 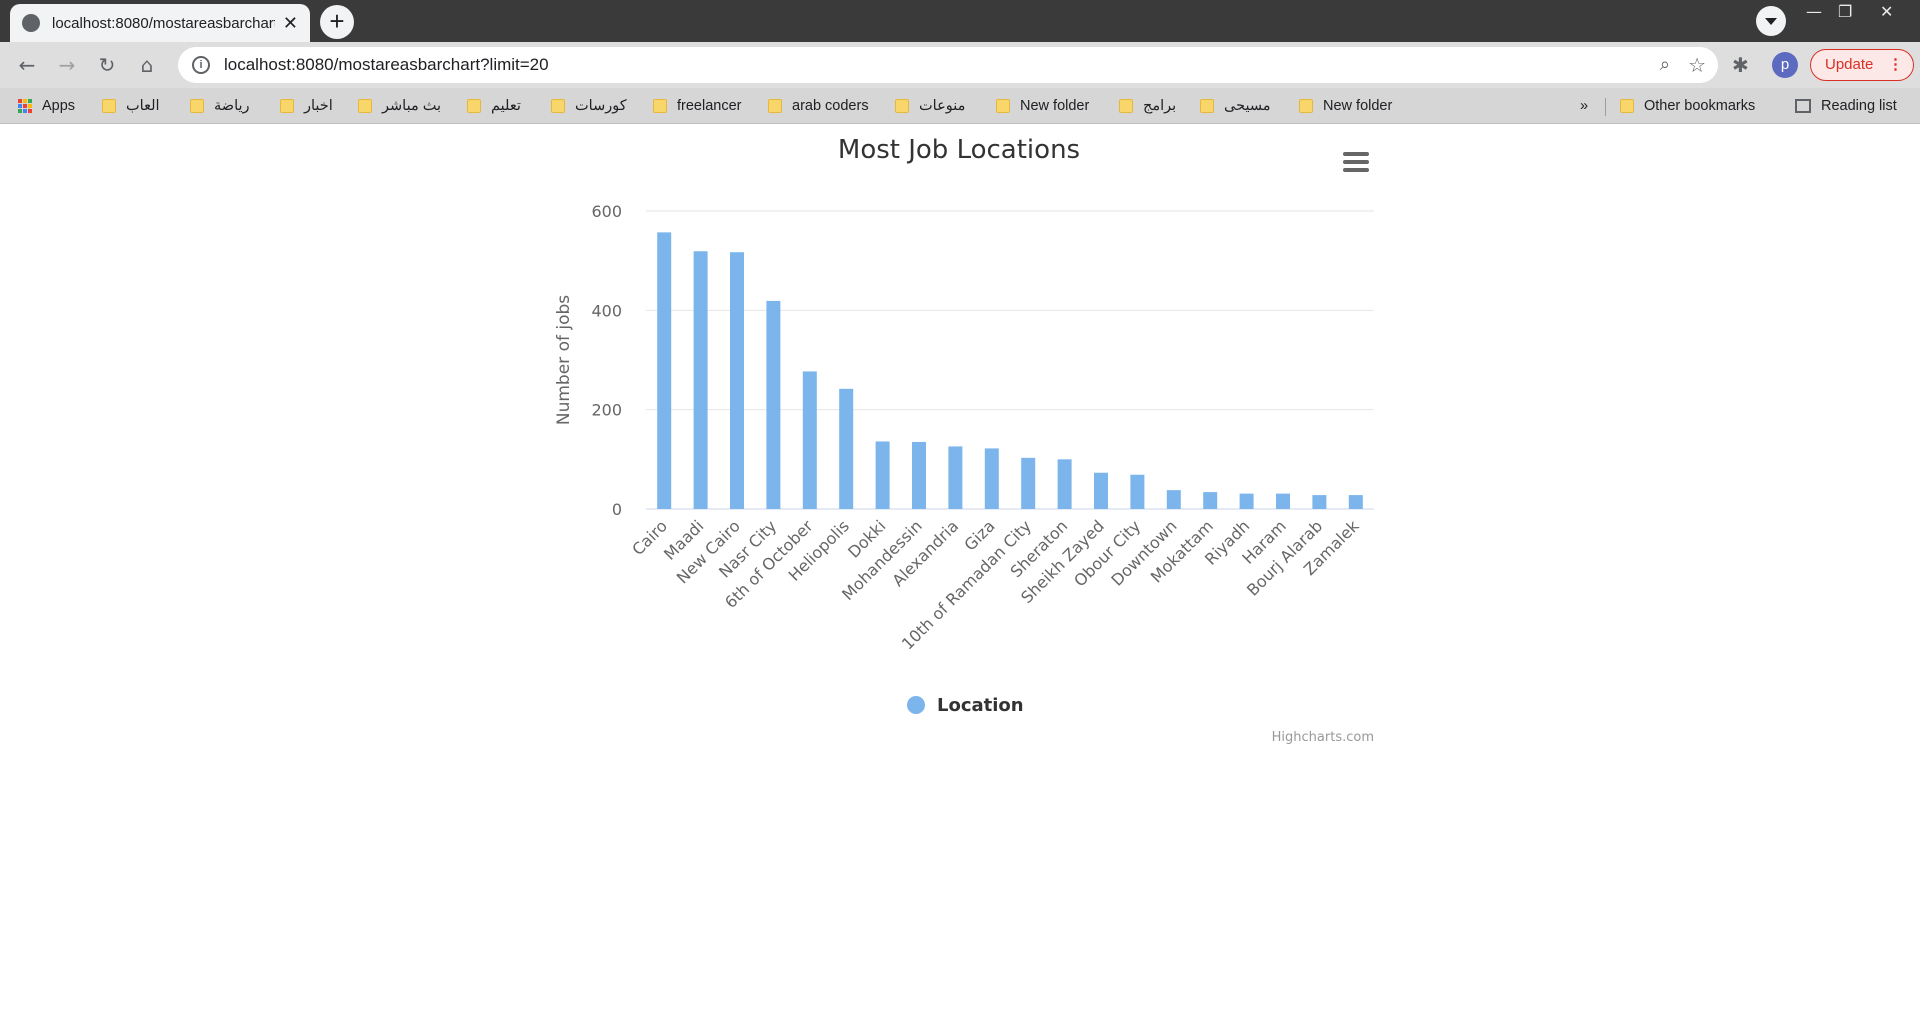 What do you see at coordinates (1740, 65) in the screenshot?
I see `extensions-icon: ✱` at bounding box center [1740, 65].